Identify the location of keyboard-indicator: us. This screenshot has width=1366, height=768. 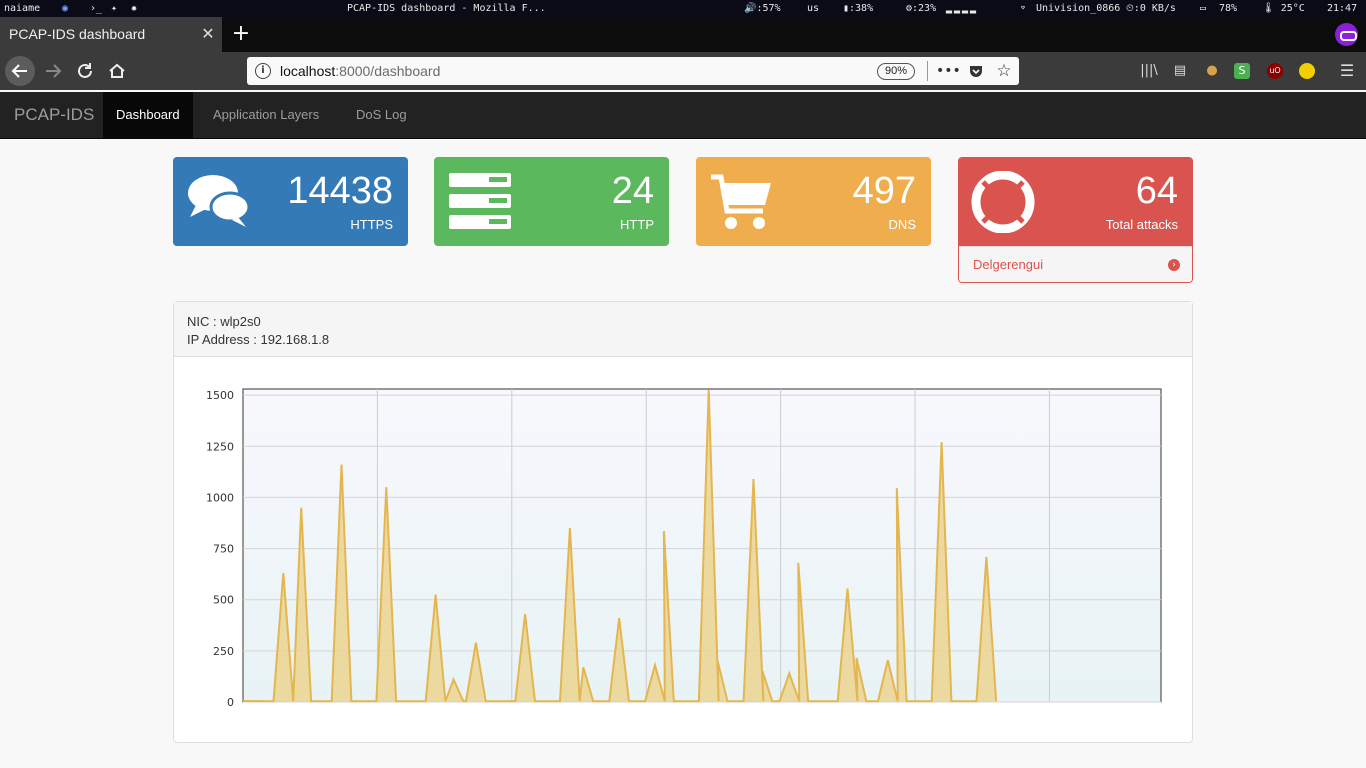
(813, 8).